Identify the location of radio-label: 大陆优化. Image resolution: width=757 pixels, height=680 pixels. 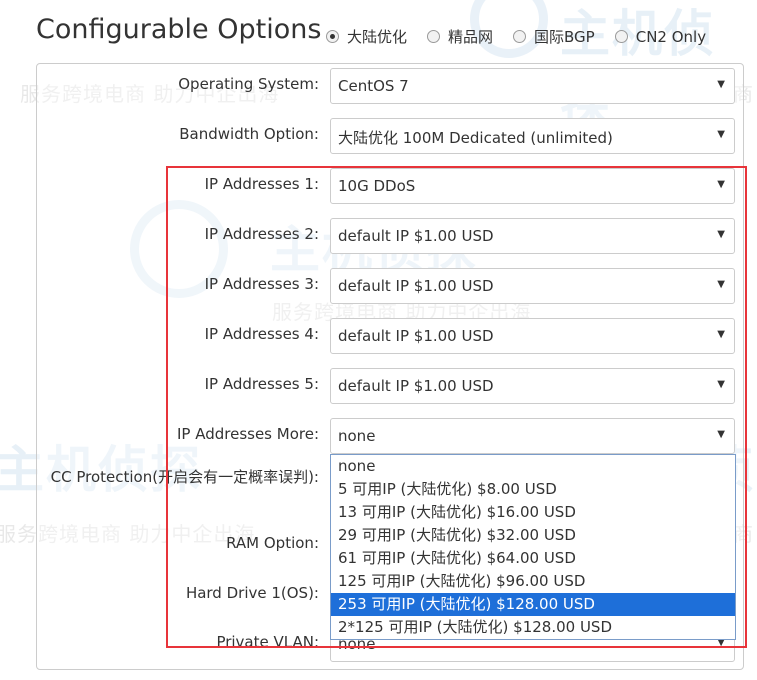
(377, 37).